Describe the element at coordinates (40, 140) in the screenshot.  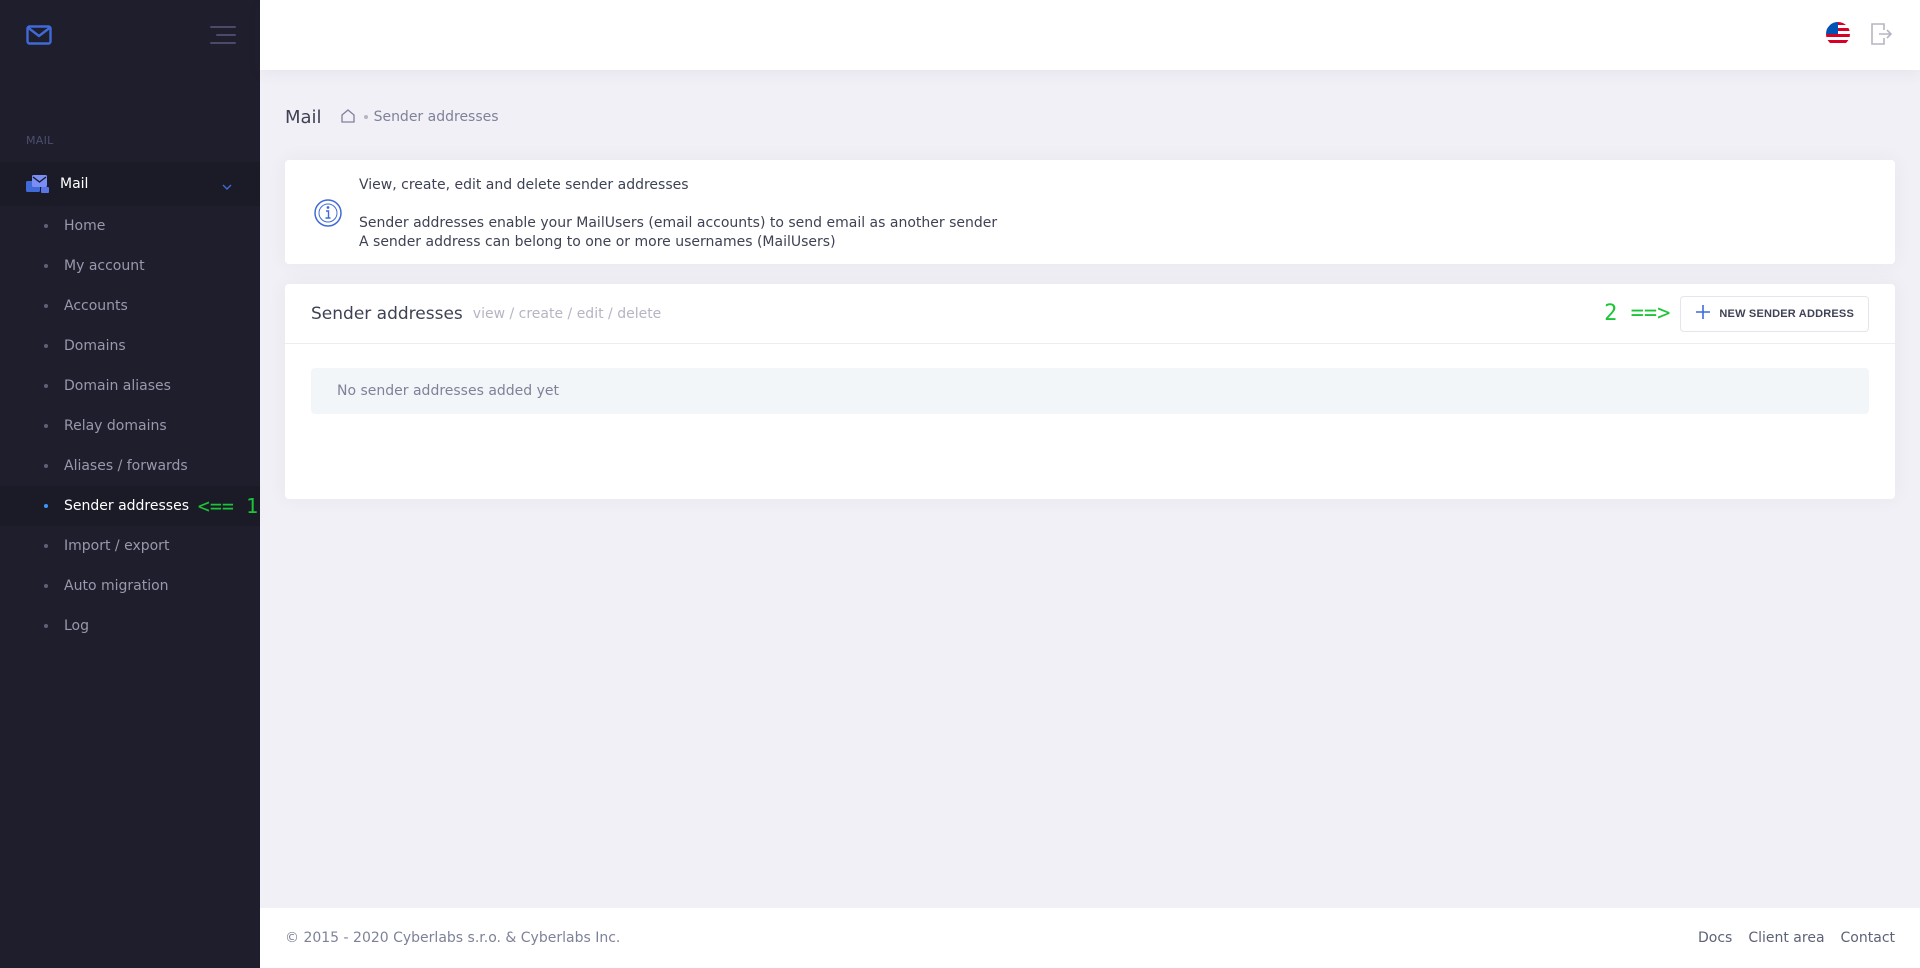
I see `section-label: MAIL` at that location.